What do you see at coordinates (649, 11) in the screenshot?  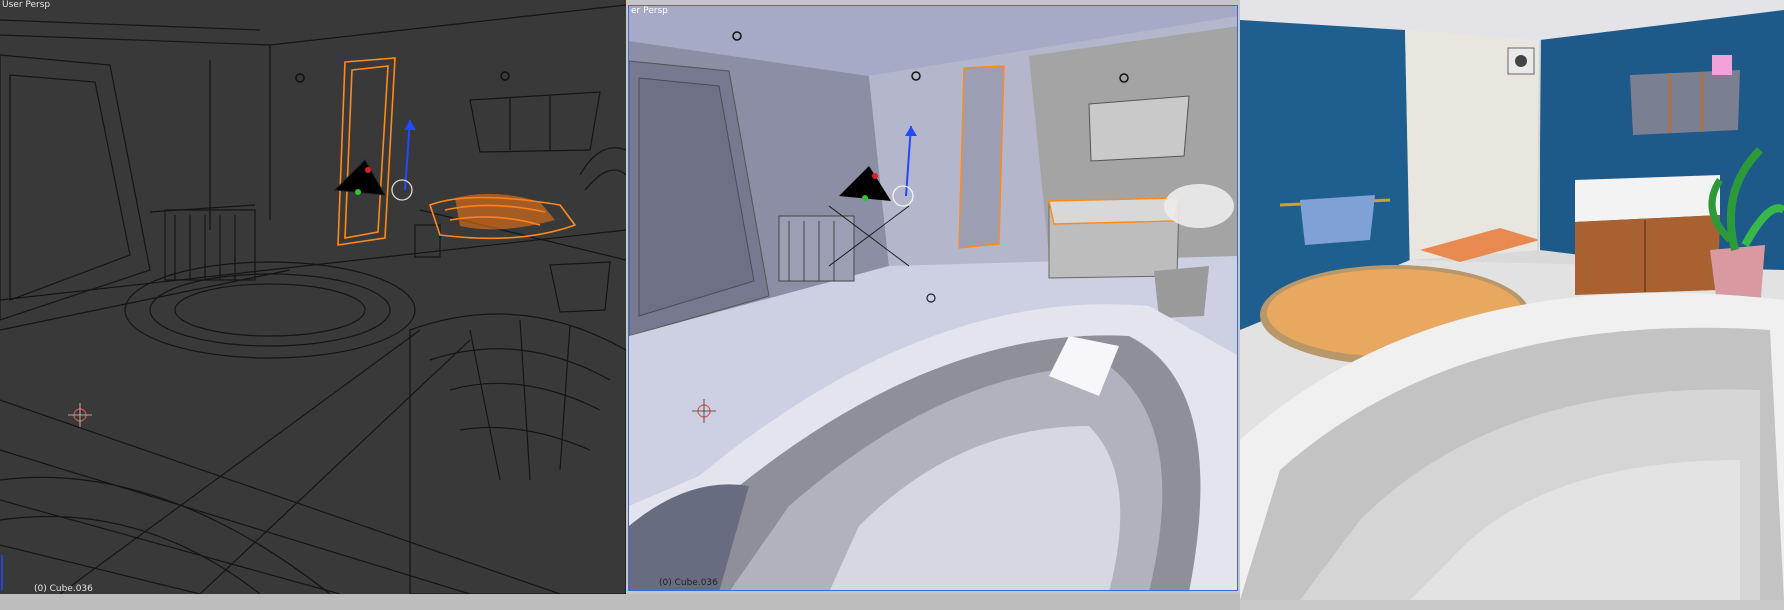 I see `viewport-label: er Persp` at bounding box center [649, 11].